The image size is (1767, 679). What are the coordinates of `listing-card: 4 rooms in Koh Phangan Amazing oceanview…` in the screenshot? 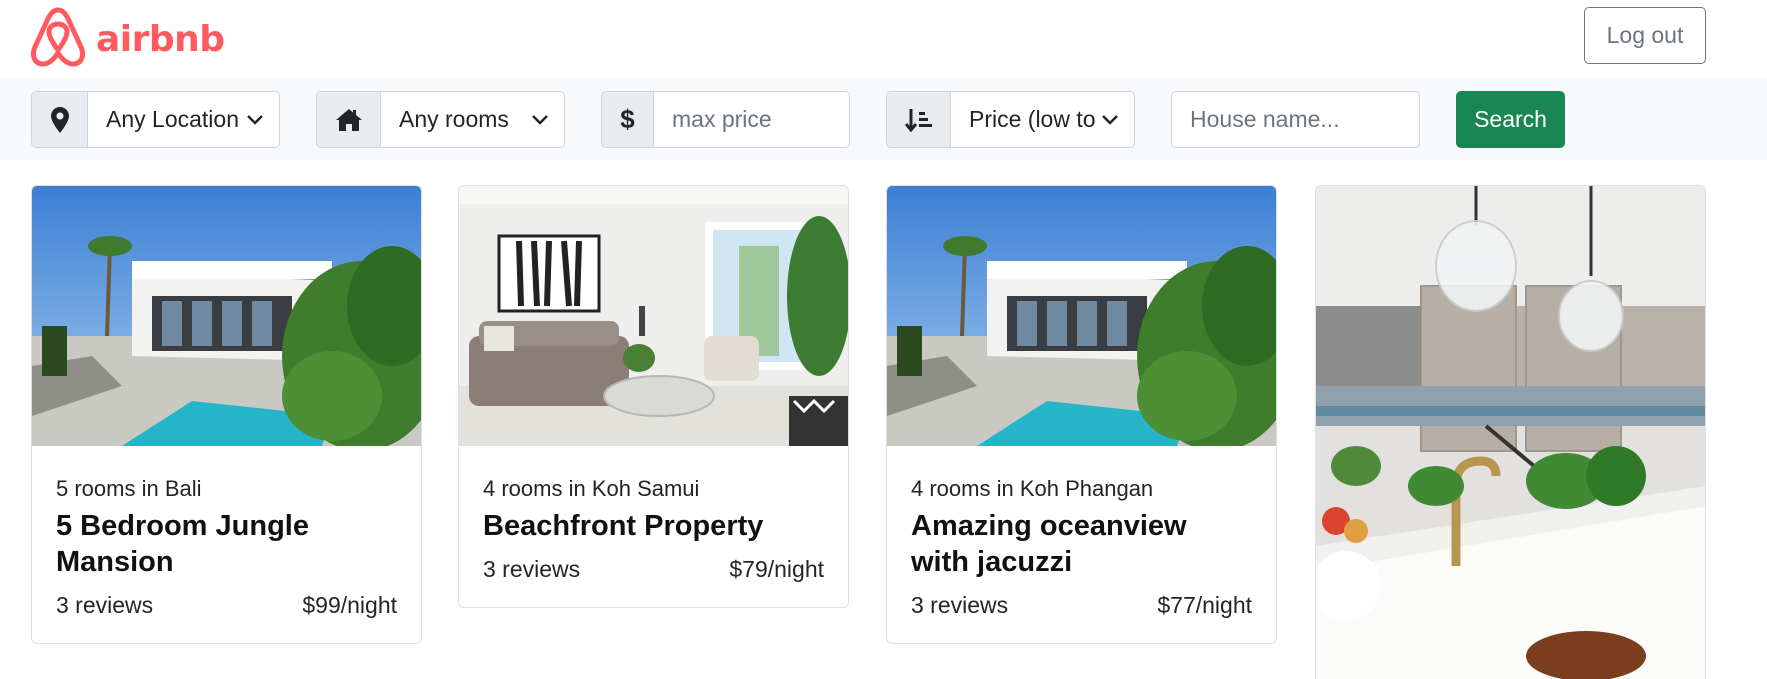 It's located at (1081, 414).